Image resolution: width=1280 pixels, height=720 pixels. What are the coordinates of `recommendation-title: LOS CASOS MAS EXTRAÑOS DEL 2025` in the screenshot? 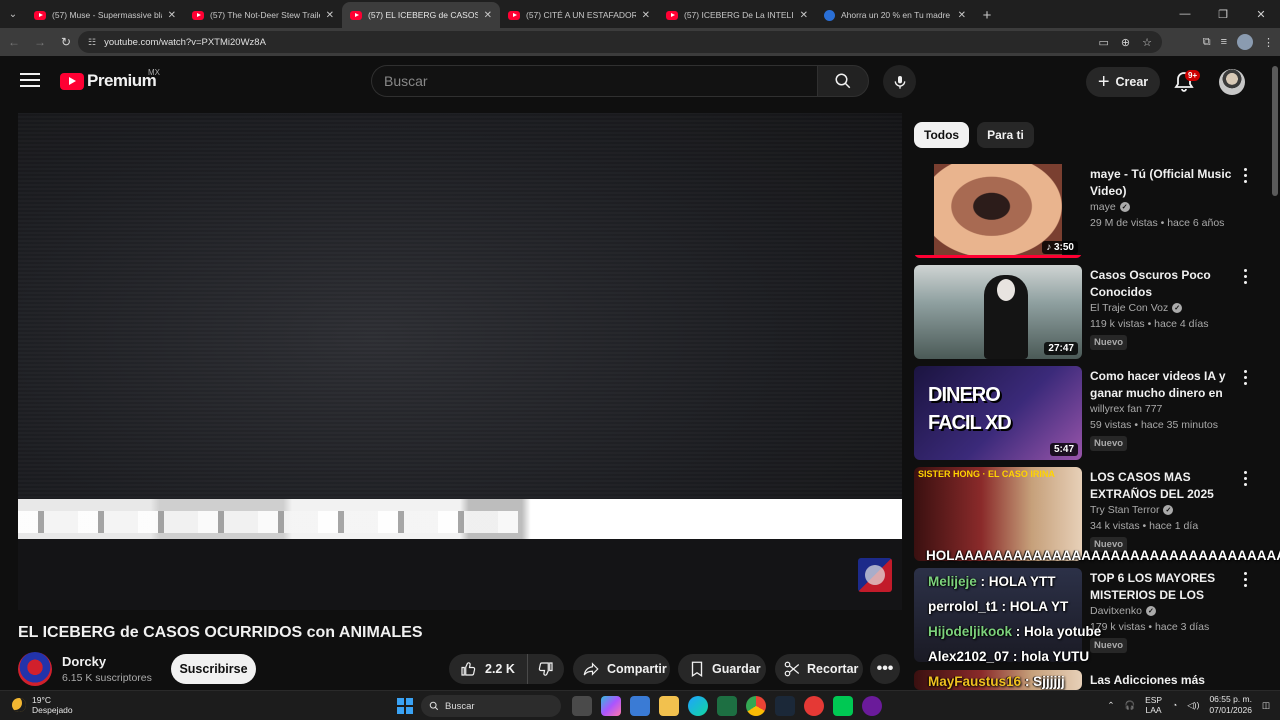 It's located at (1162, 486).